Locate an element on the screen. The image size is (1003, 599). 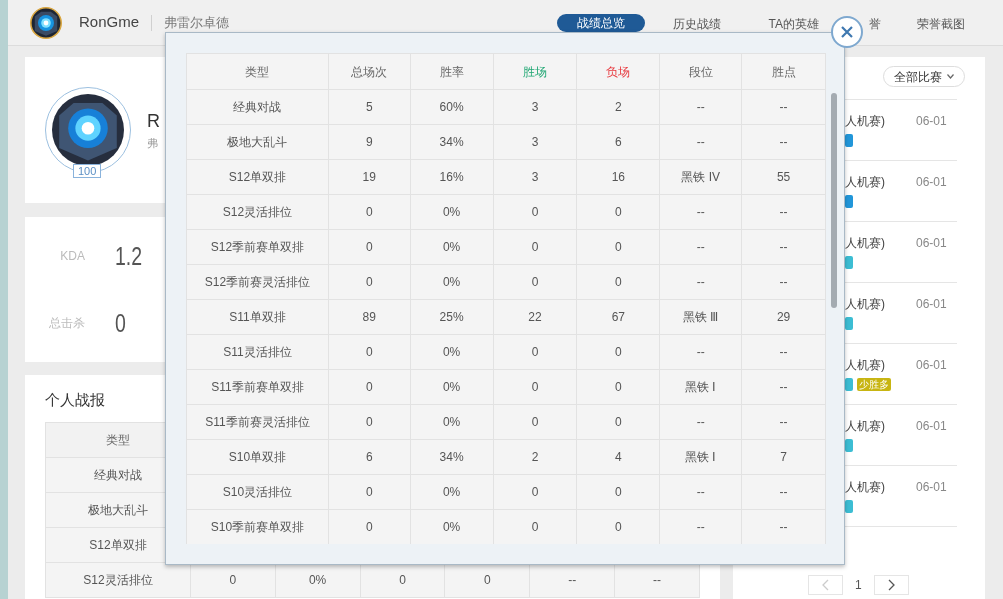
close-icon is located at coordinates (847, 32).